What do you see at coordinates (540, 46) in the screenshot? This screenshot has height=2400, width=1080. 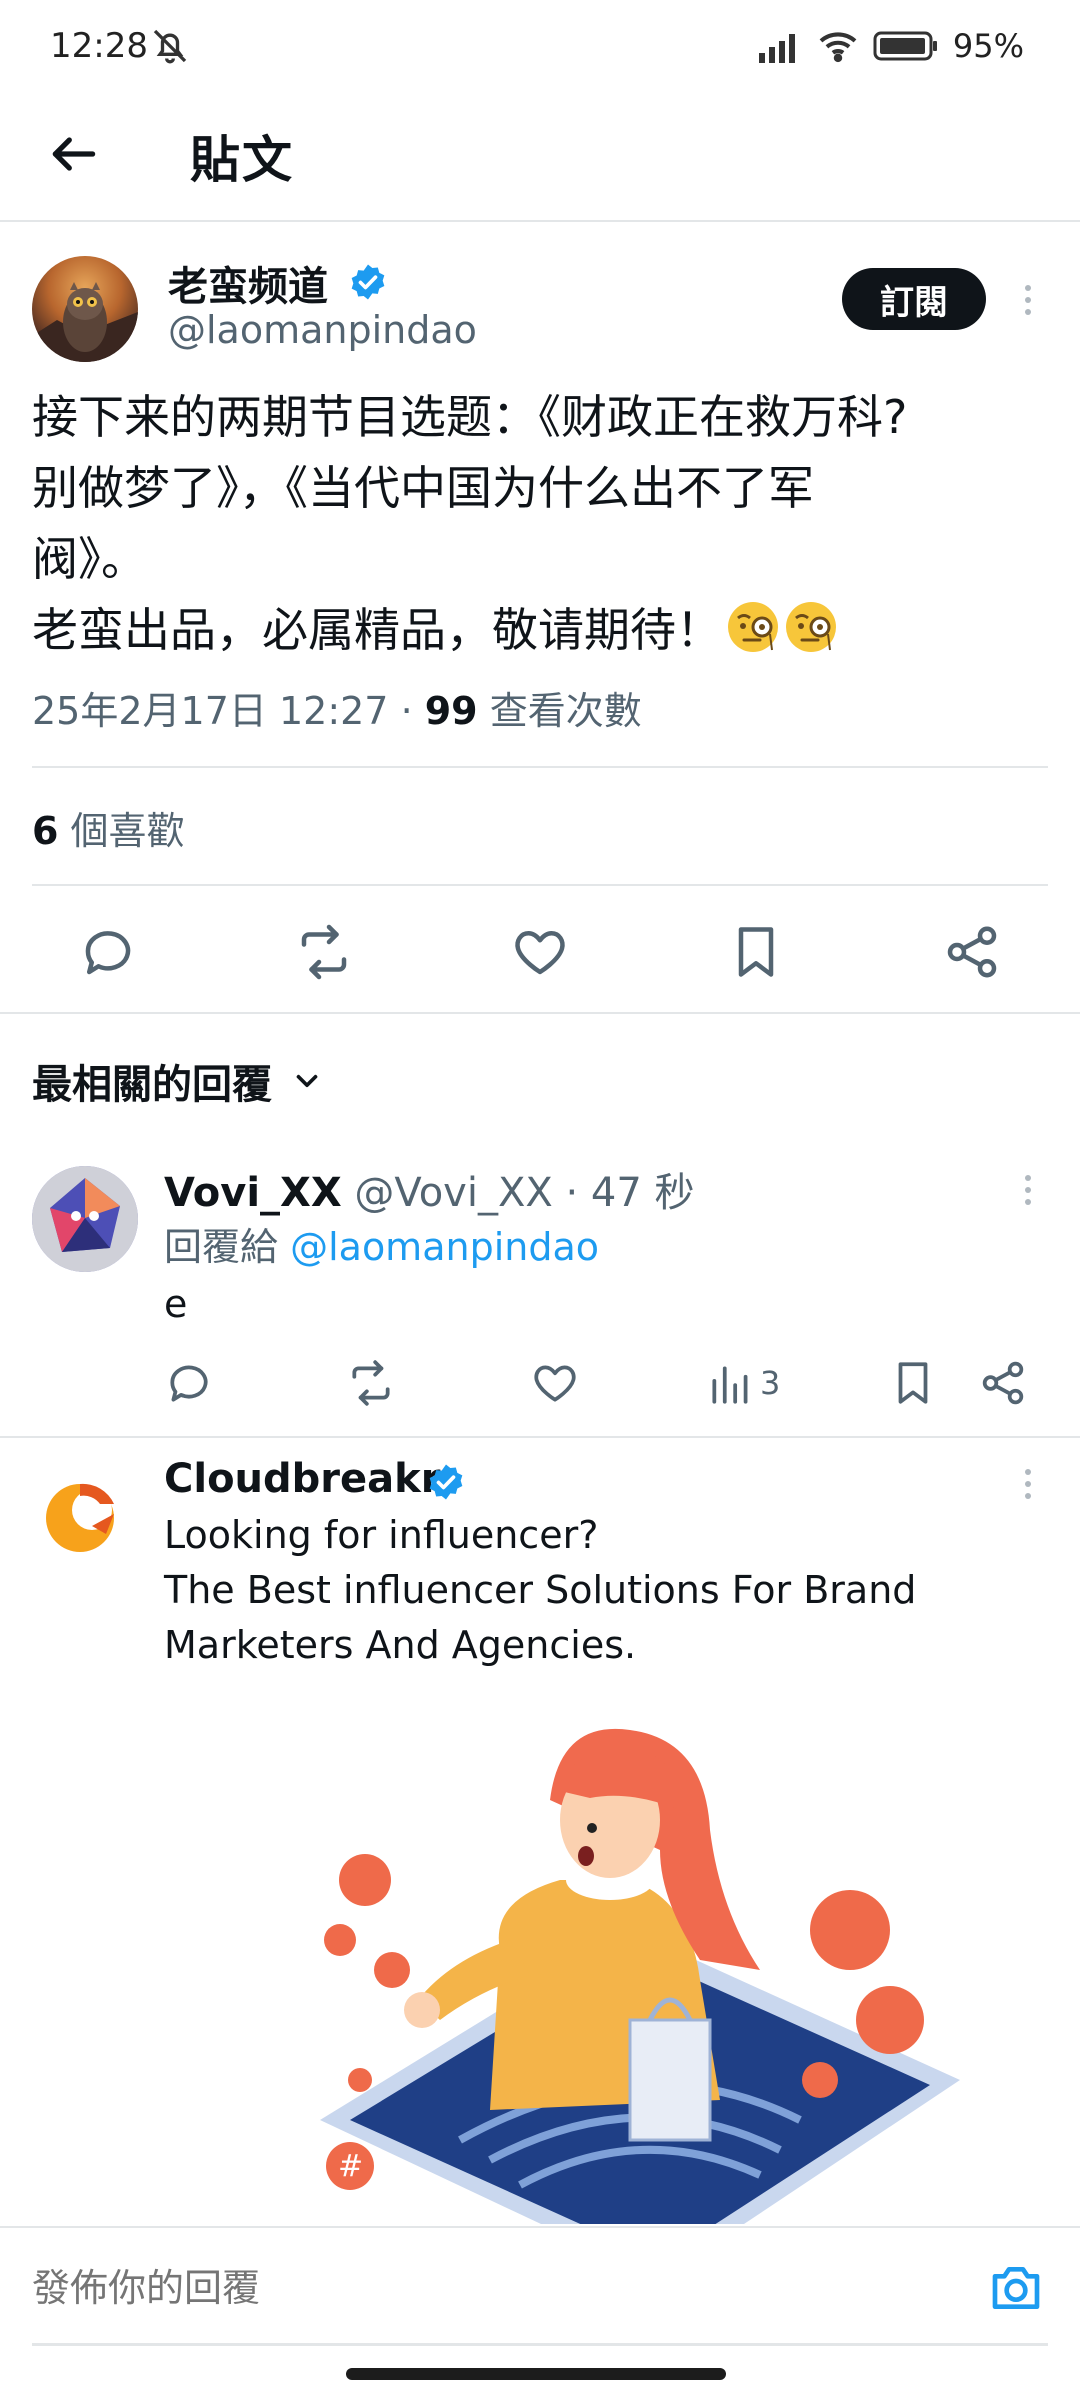 I see `status-bar: 12:28 95%` at bounding box center [540, 46].